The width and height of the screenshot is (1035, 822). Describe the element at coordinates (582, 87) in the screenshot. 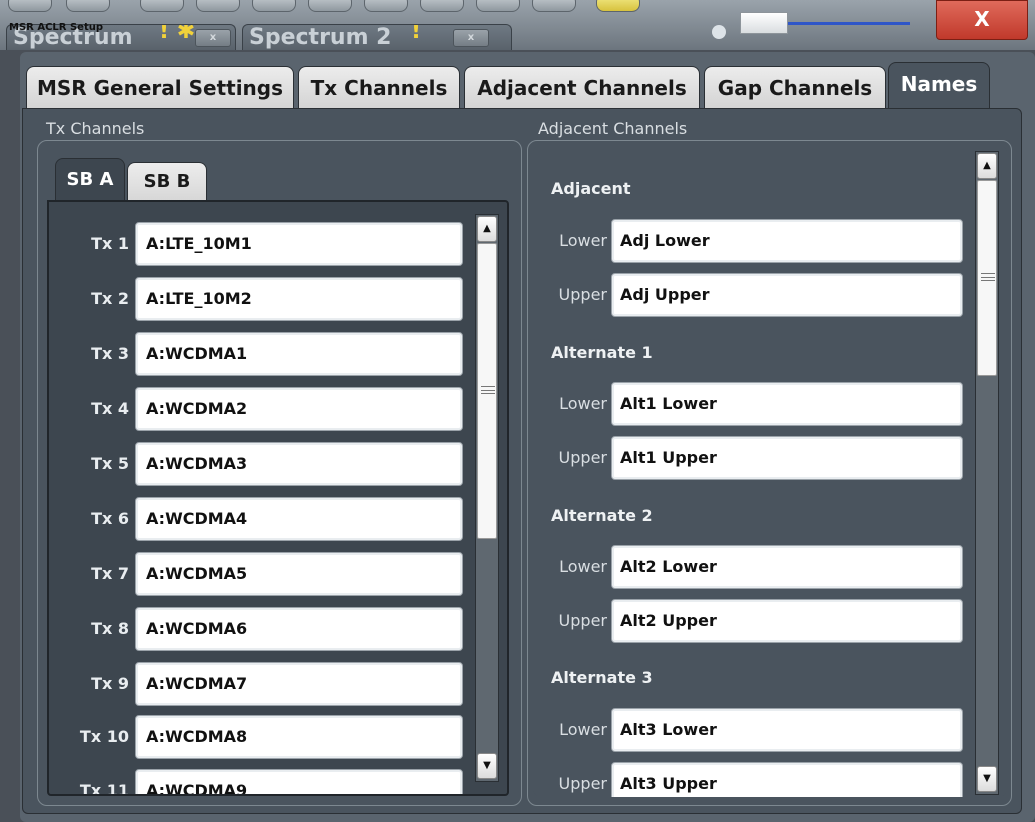

I see `tab-adjacent-channels: Adjacent Channels` at that location.